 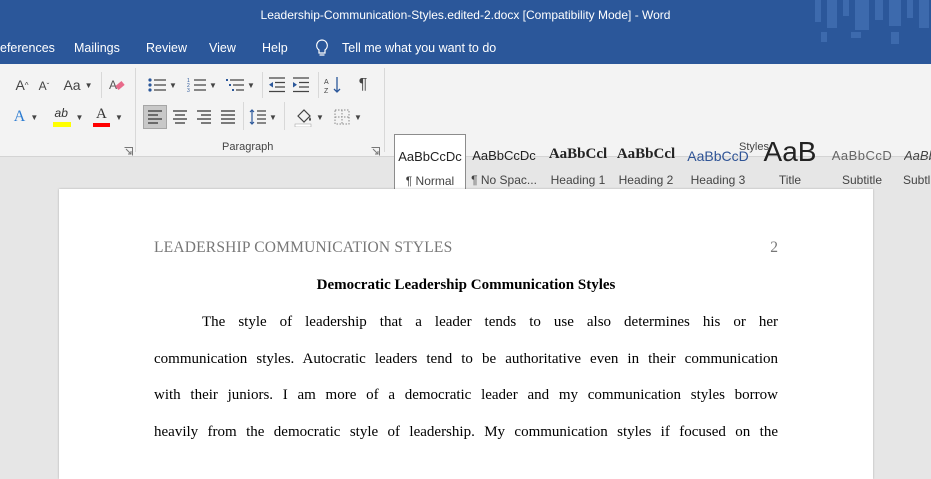 I want to click on style-name: Heading 3, so click(x=718, y=180).